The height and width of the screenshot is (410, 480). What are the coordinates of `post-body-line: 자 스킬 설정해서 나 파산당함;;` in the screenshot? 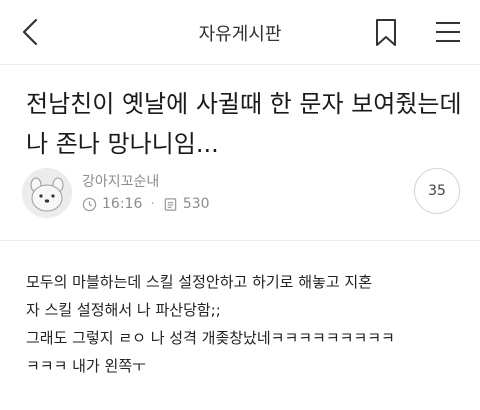 It's located at (123, 310).